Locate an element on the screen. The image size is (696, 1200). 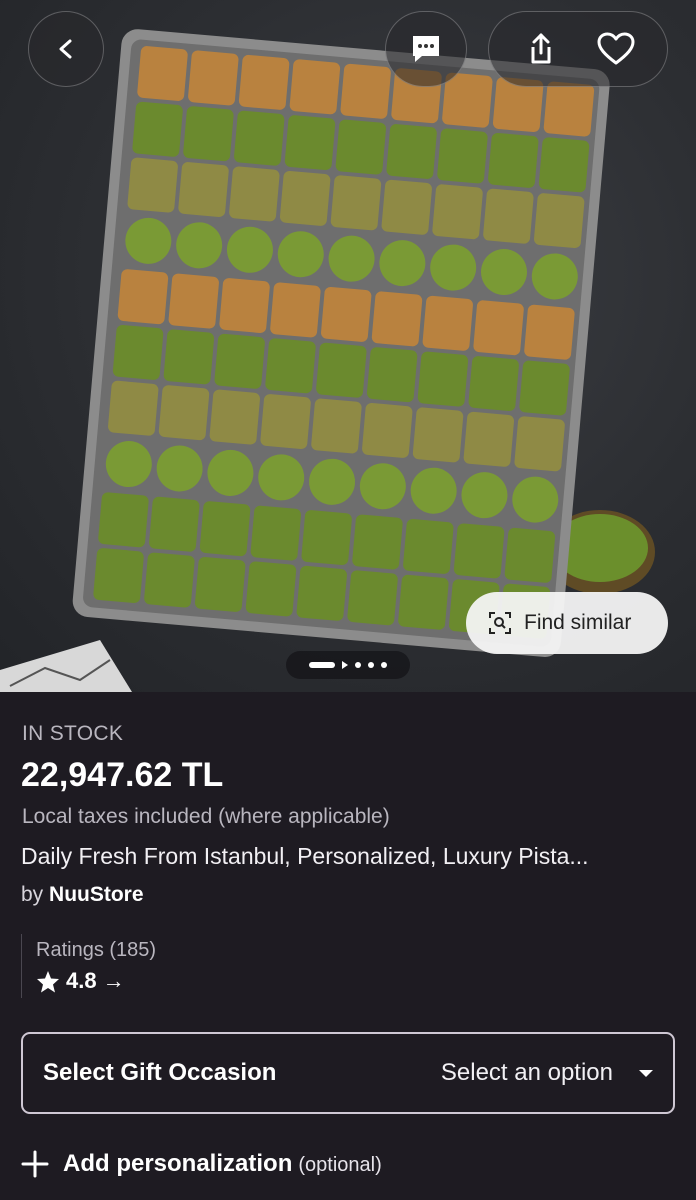
shop-name-link: NuuStore is located at coordinates (96, 894).